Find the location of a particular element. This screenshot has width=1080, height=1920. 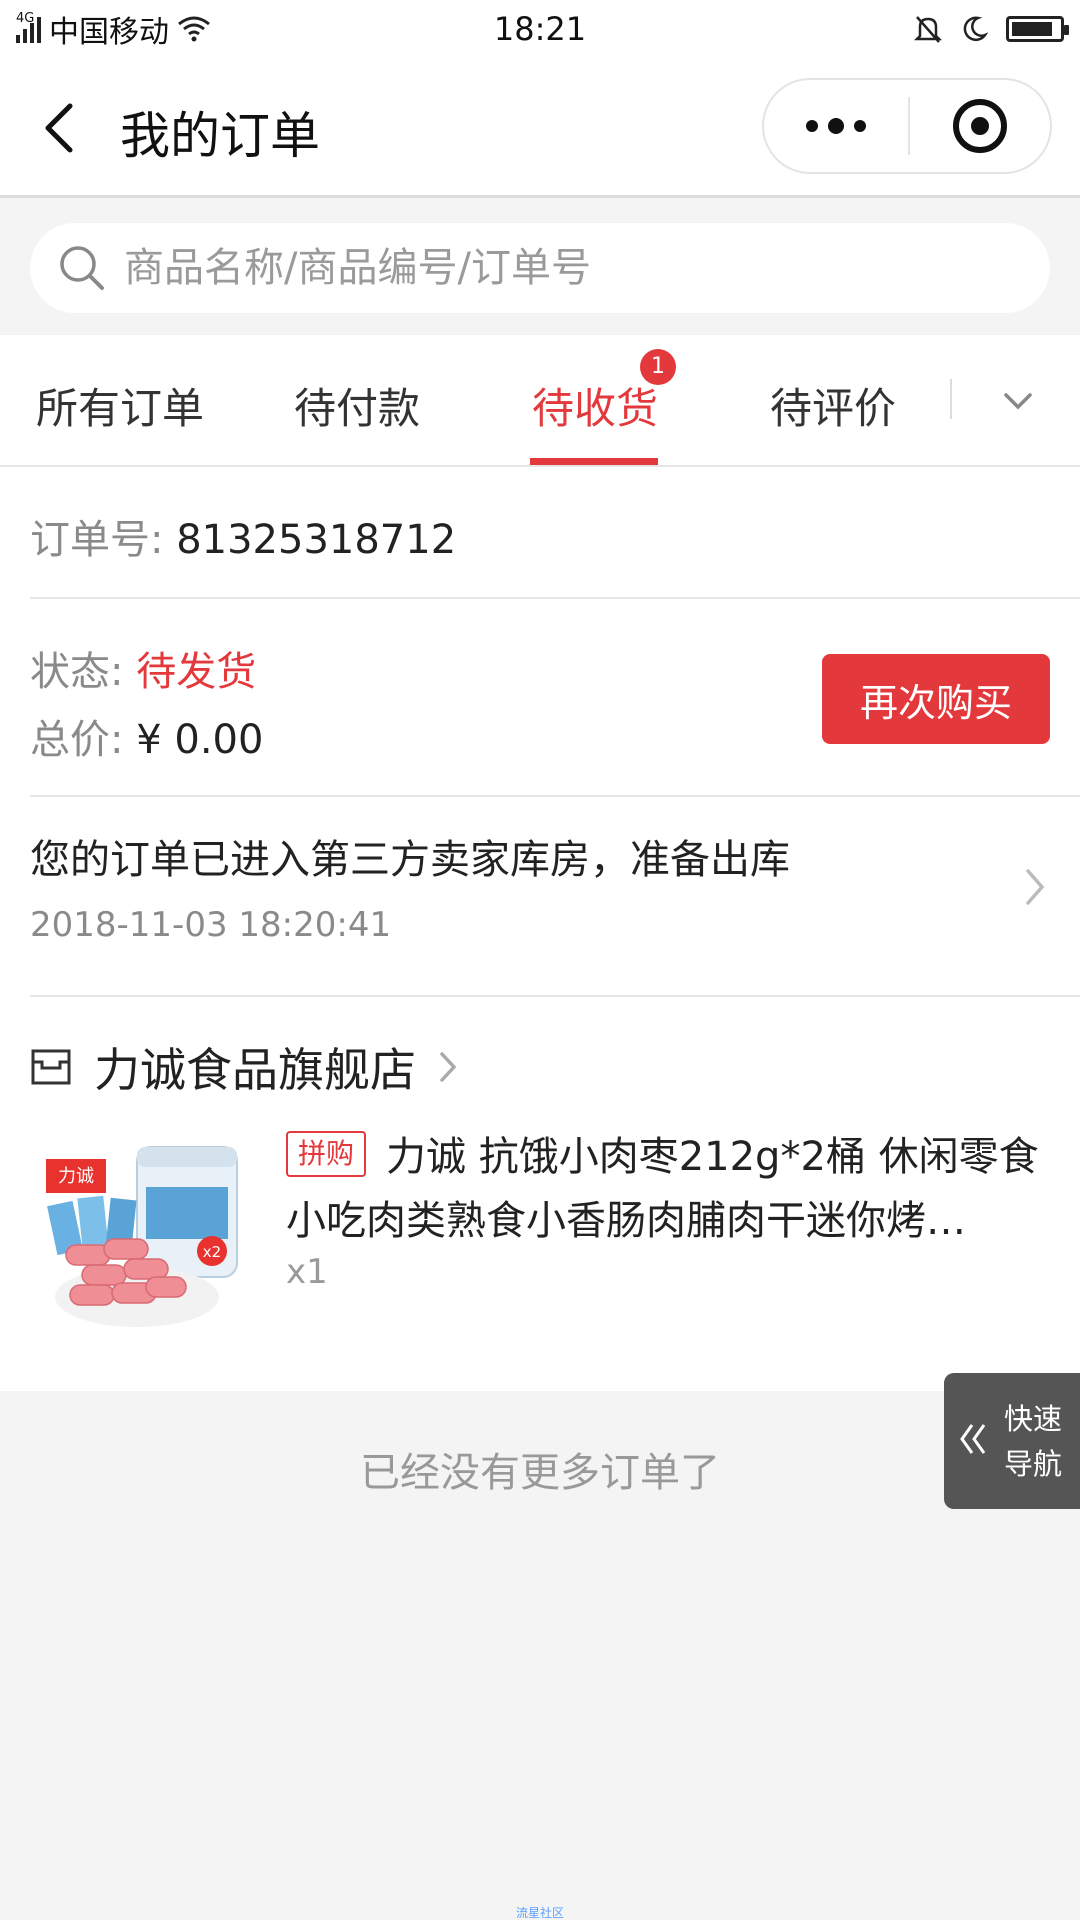

quick-nav-label: 快速 导航 is located at coordinates (1037, 1442).